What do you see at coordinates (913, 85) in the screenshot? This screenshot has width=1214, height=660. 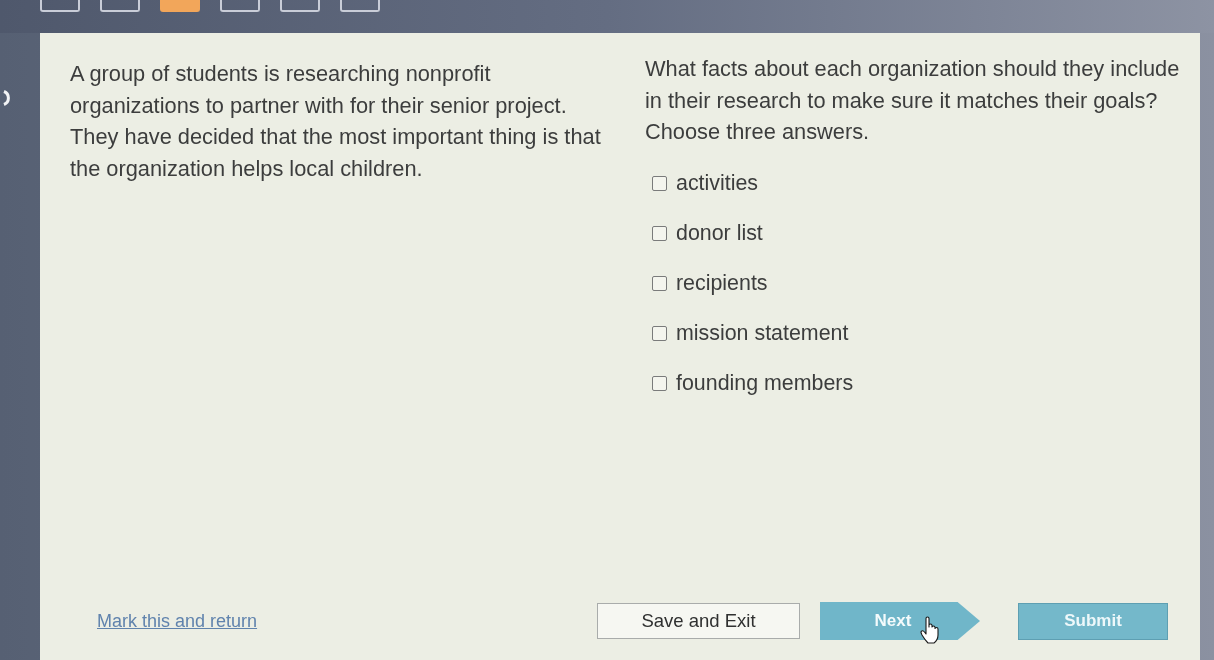 I see `question-prompt: What facts about each organization should they include in their research to make sure it matches their goals?` at bounding box center [913, 85].